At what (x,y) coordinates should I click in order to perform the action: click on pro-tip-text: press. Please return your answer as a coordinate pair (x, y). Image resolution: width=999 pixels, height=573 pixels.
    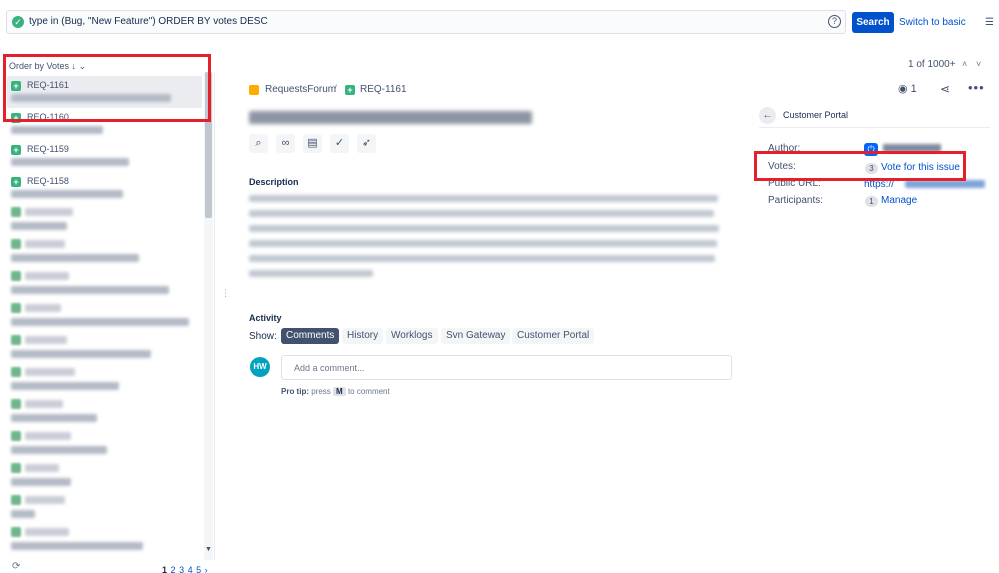
    Looking at the image, I should click on (321, 391).